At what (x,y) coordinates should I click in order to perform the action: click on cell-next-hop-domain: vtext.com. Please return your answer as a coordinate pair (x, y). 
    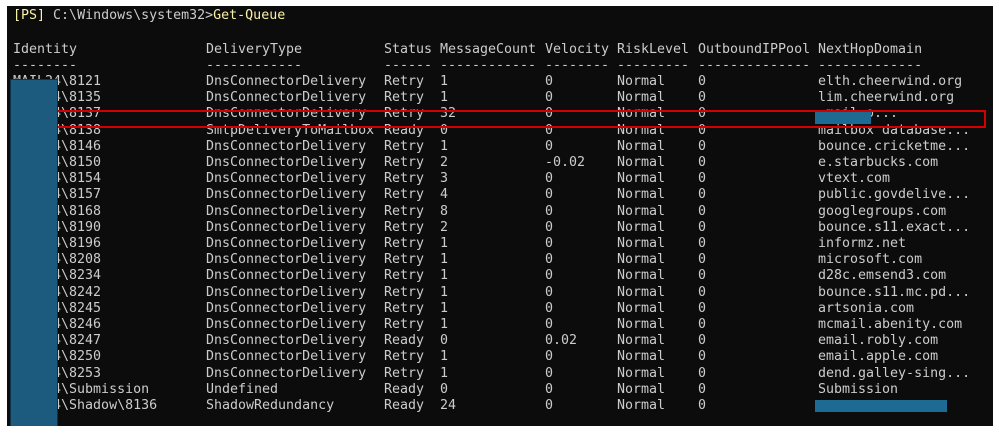
    Looking at the image, I should click on (854, 179).